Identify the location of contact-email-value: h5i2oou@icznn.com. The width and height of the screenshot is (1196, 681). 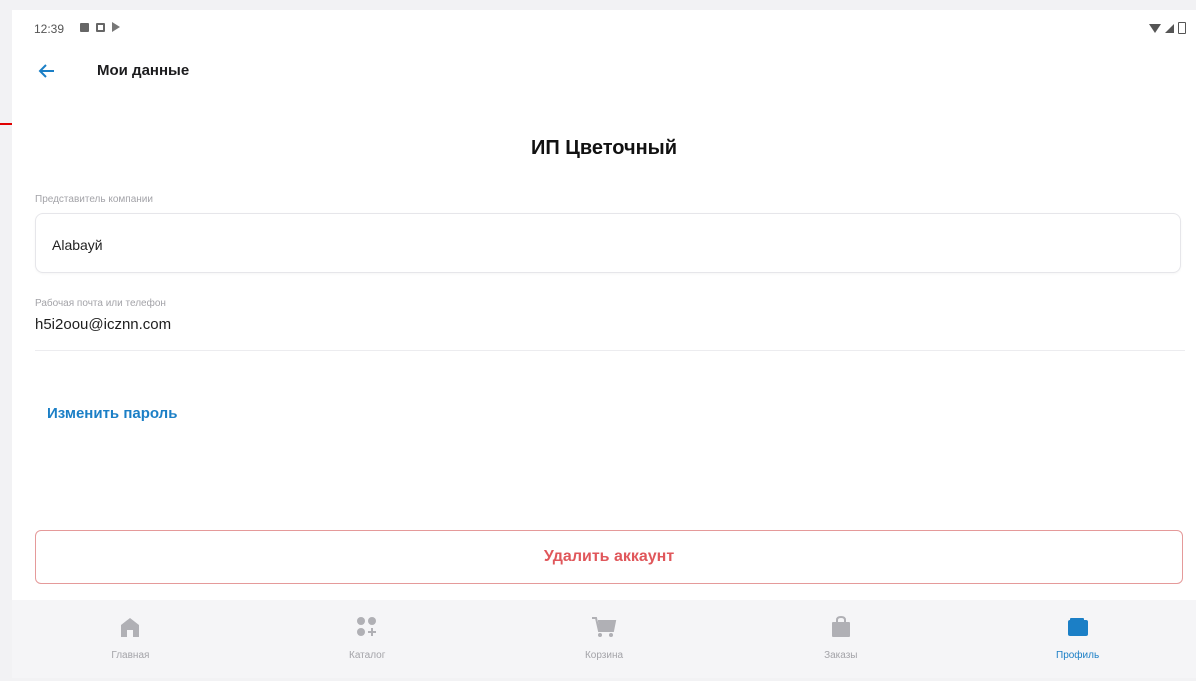
(103, 324).